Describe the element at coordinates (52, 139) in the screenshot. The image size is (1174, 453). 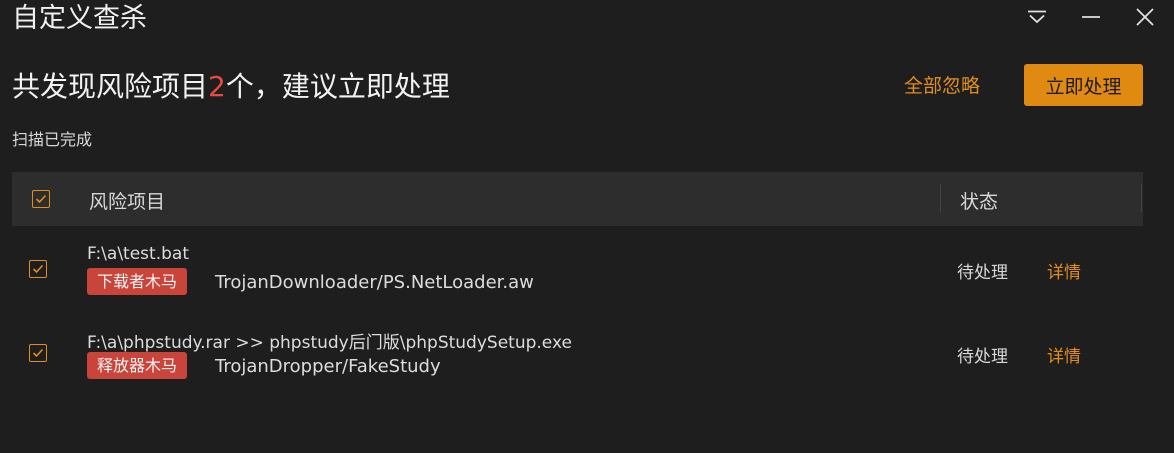
I see `scan-status-text: 扫描已完成` at that location.